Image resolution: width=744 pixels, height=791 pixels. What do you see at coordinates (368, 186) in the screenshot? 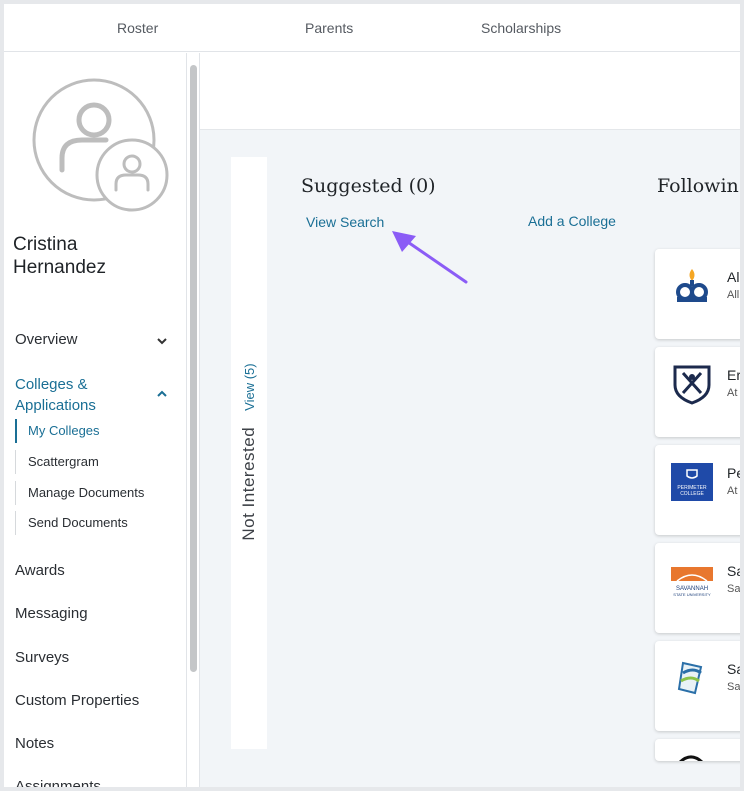
I see `suggested-title: Suggested (0)` at bounding box center [368, 186].